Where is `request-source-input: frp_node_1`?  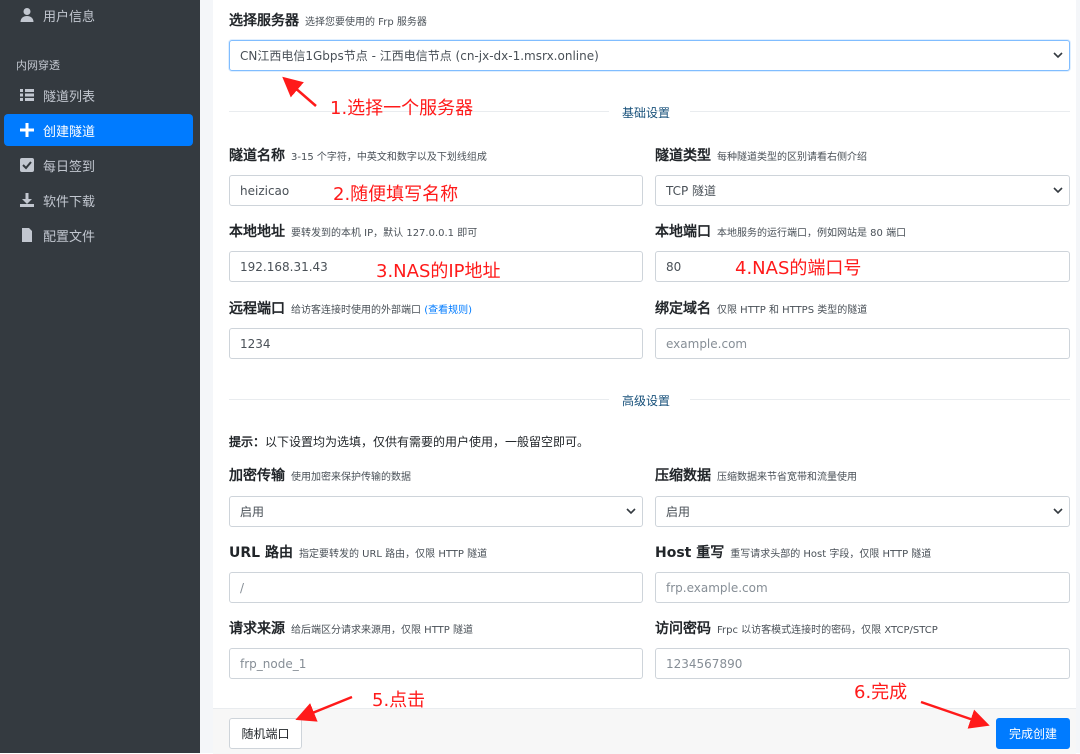 request-source-input: frp_node_1 is located at coordinates (436, 663).